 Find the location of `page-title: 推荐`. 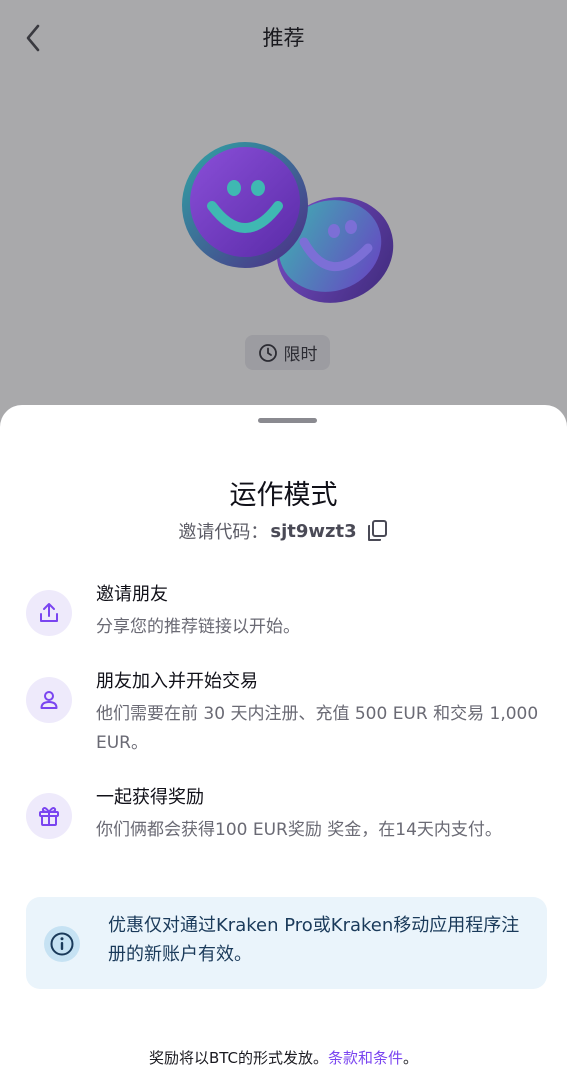

page-title: 推荐 is located at coordinates (283, 38).